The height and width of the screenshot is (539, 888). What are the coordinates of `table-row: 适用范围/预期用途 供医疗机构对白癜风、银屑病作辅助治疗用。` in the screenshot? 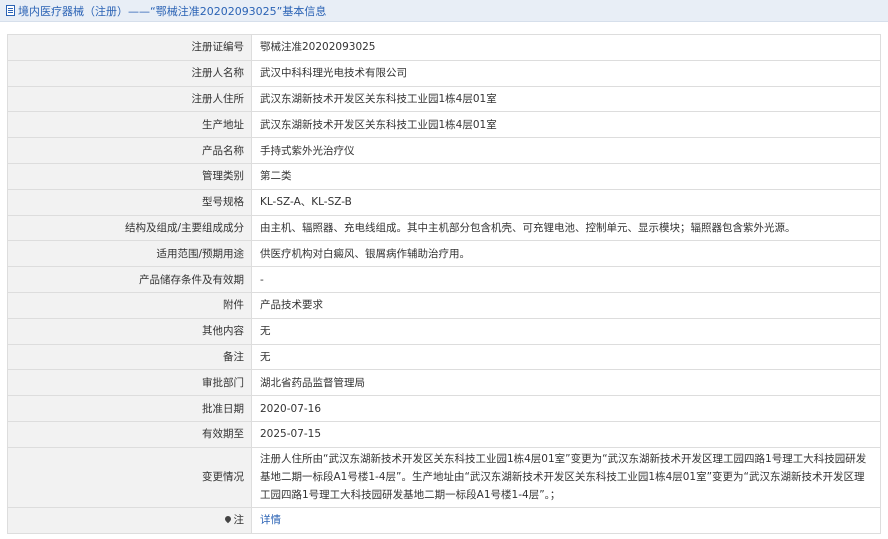 It's located at (444, 254).